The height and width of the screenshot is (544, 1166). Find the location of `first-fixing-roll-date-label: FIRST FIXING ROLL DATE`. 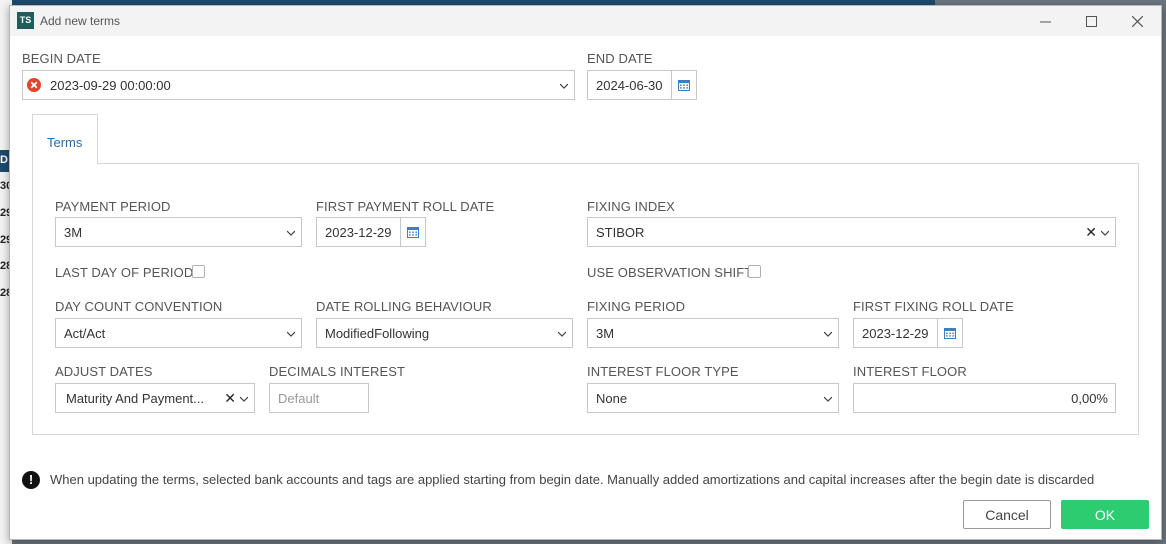

first-fixing-roll-date-label: FIRST FIXING ROLL DATE is located at coordinates (933, 306).